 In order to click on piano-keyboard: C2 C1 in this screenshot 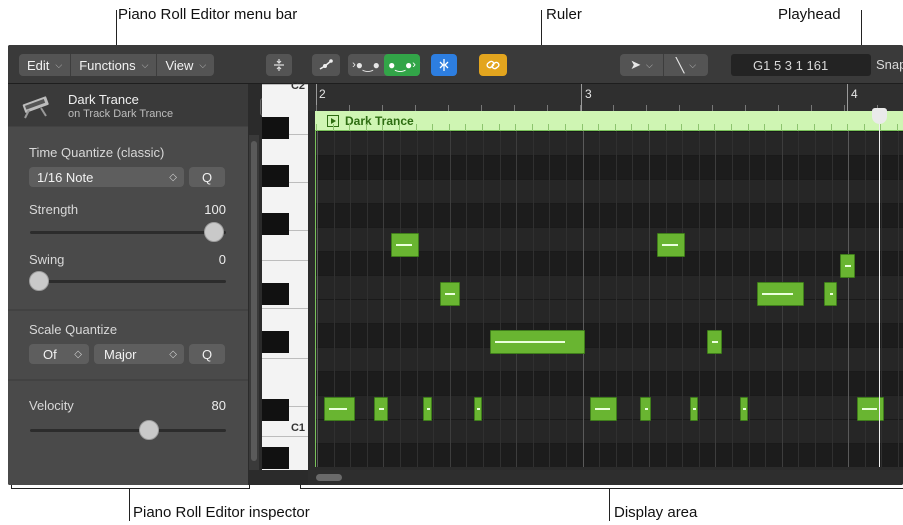, I will do `click(285, 275)`.